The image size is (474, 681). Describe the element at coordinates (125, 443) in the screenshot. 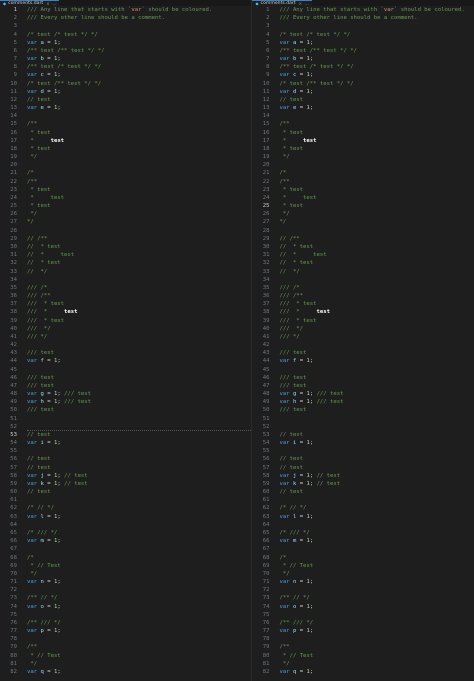

I see `code-line: 54 var i = 1;` at that location.